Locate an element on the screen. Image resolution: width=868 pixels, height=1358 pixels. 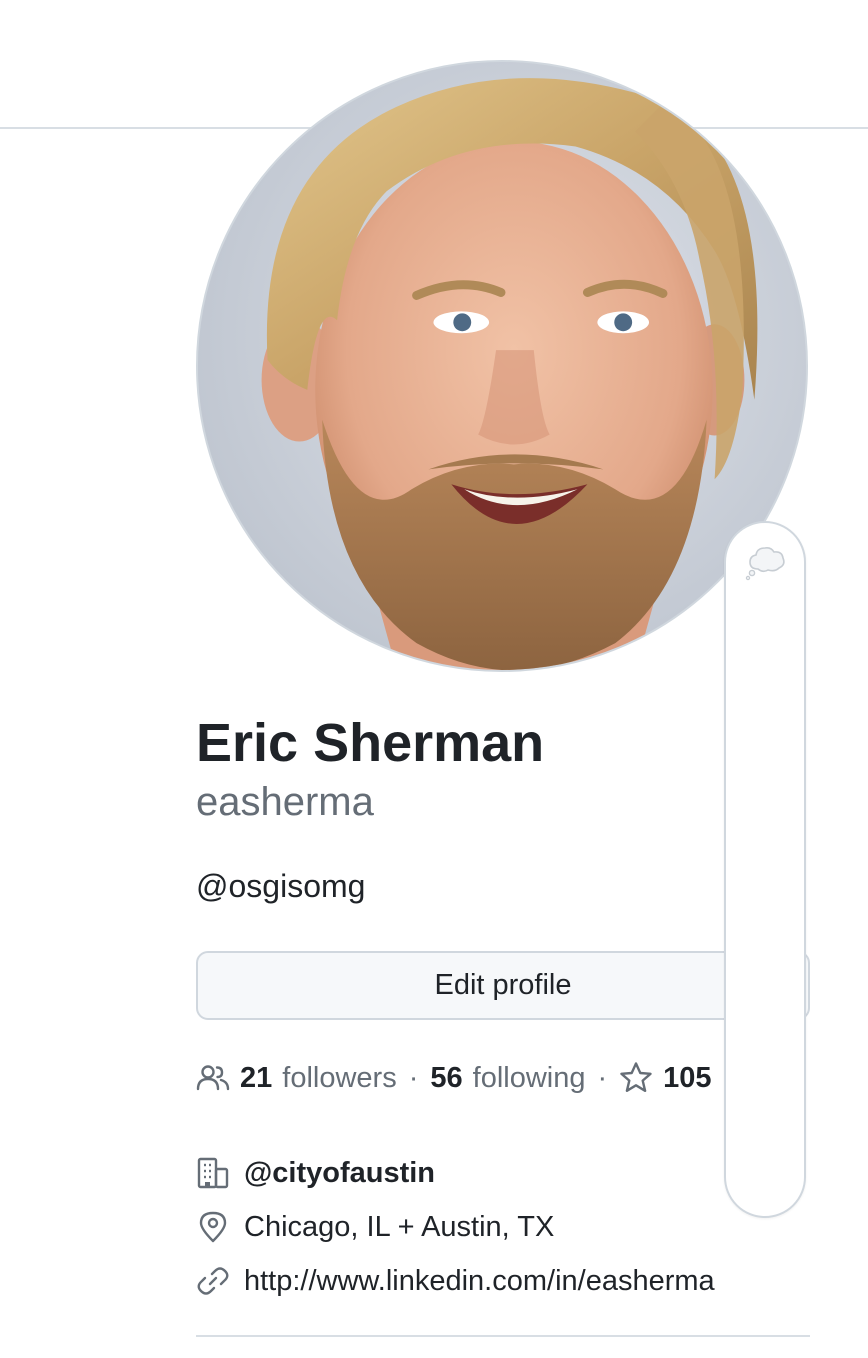
profile-bio: @osgisomg is located at coordinates (281, 886).